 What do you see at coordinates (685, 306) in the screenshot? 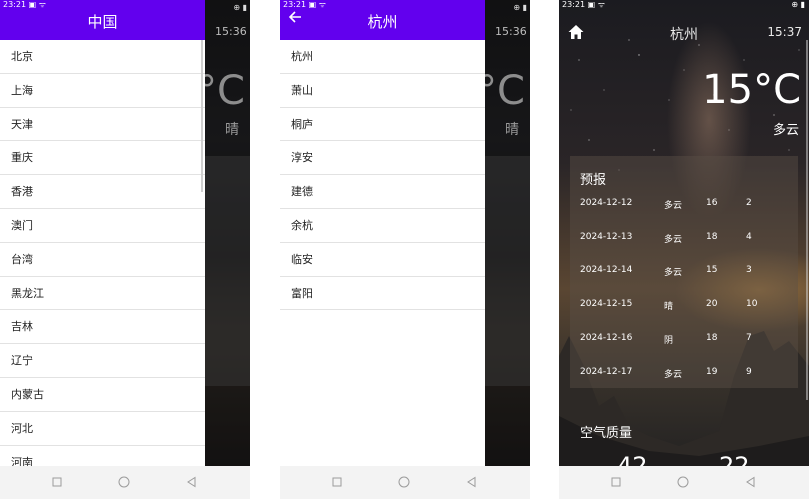
I see `forecast-row: 2024-12-15 晴 20 10` at bounding box center [685, 306].